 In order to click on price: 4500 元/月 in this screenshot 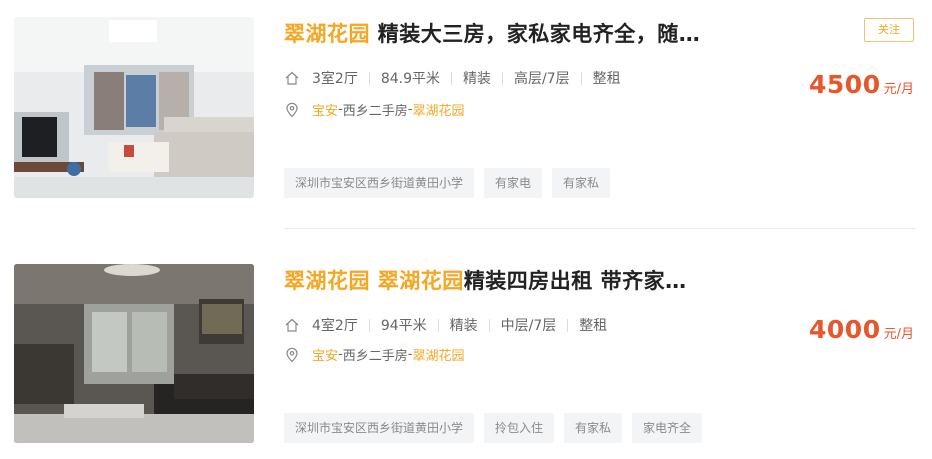, I will do `click(861, 84)`.